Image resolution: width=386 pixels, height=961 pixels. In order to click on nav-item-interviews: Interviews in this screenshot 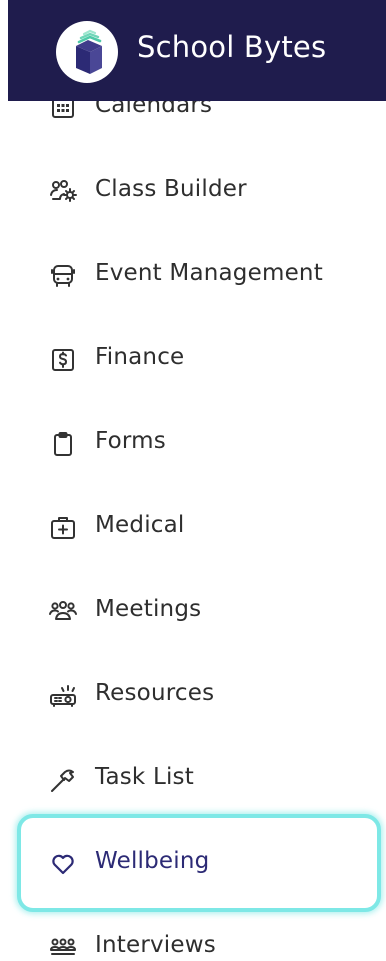, I will do `click(193, 933)`.